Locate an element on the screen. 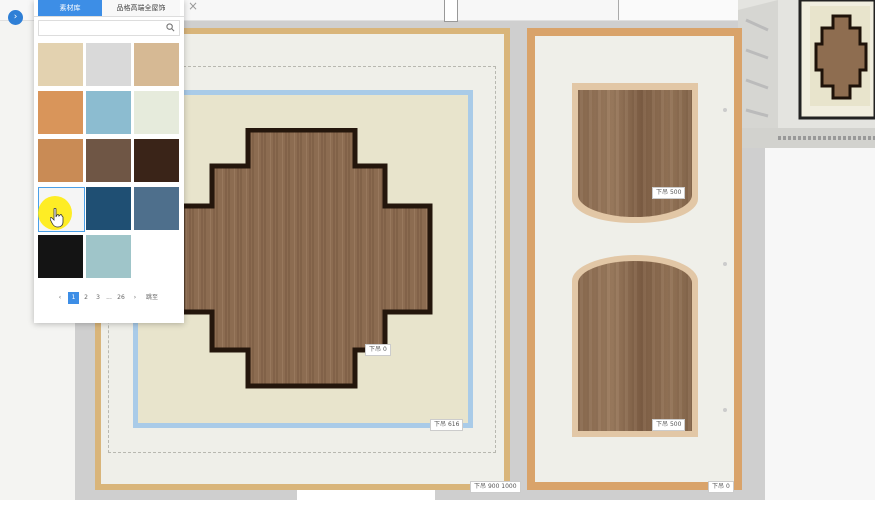 The width and height of the screenshot is (875, 505). next-page-button: › is located at coordinates (135, 298).